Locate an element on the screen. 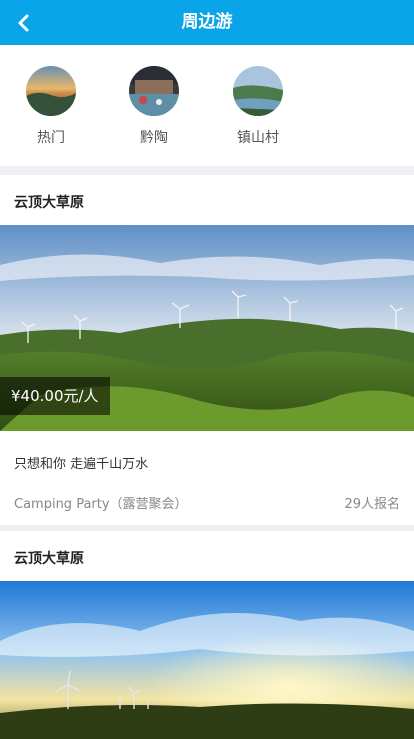  activity-name: Camping Party（露营聚会） is located at coordinates (101, 504).